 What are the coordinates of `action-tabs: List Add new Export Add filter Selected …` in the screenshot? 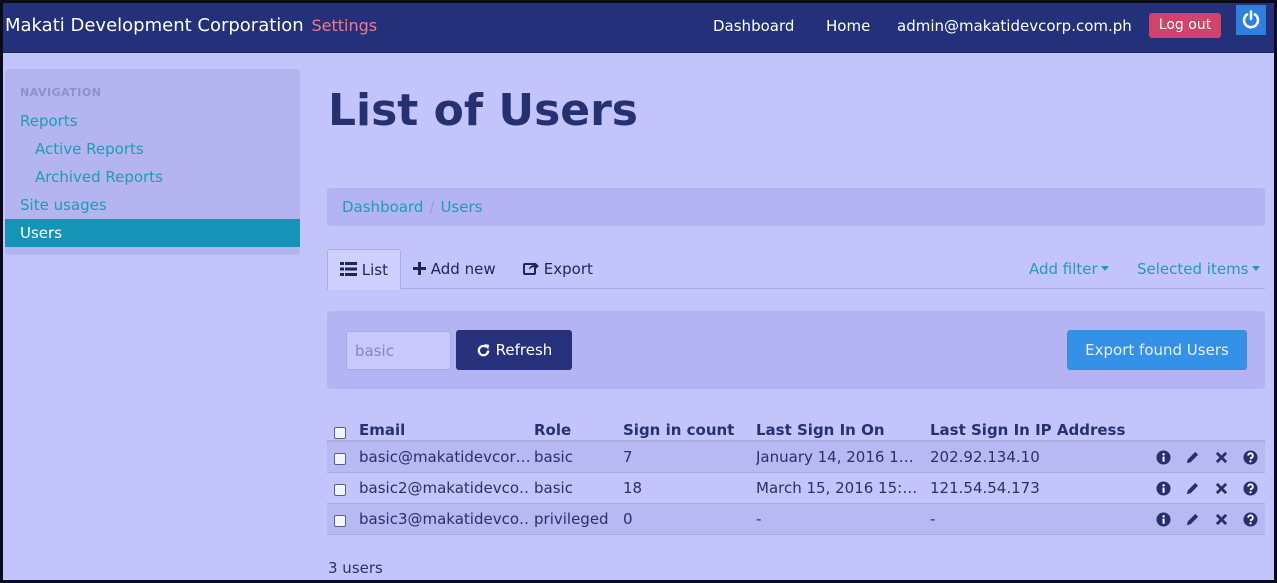 It's located at (796, 269).